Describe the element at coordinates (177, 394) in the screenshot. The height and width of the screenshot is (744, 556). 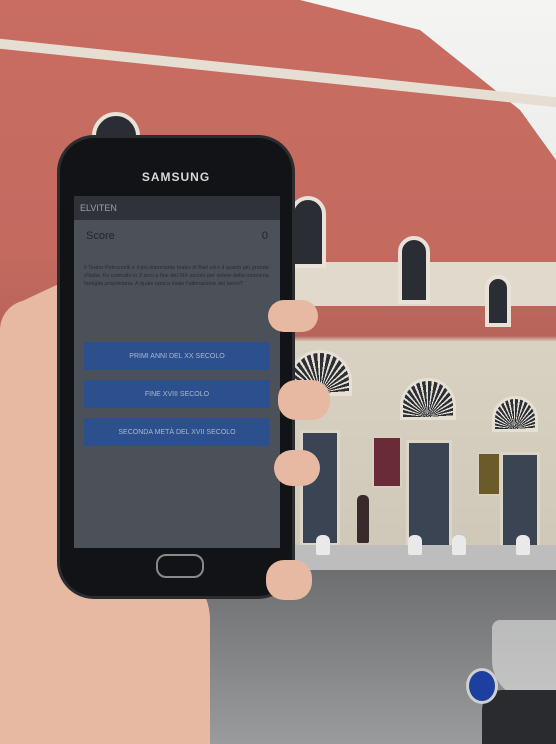
I see `answer-button-2: FINE XVIII SECOLO` at that location.